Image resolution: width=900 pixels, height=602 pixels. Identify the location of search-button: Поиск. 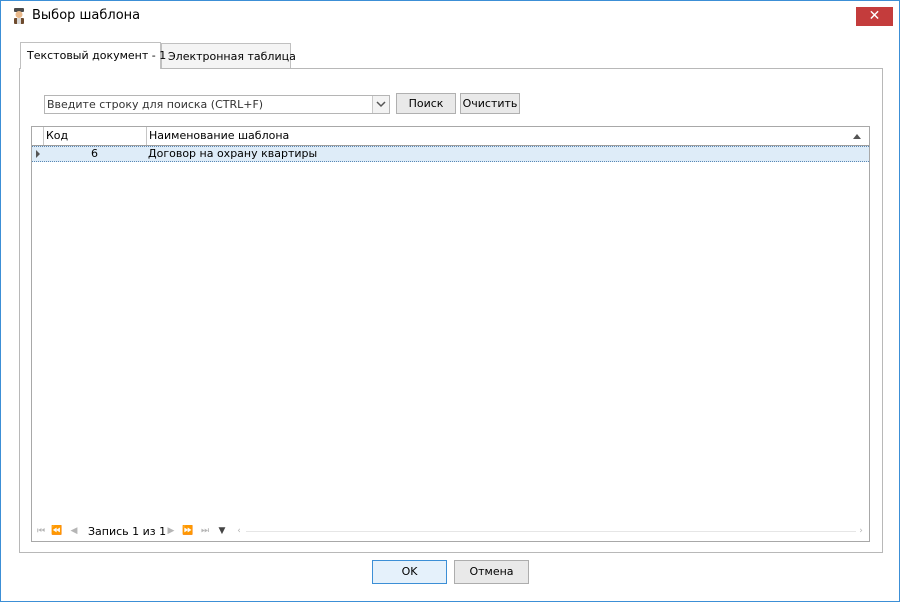
(426, 103).